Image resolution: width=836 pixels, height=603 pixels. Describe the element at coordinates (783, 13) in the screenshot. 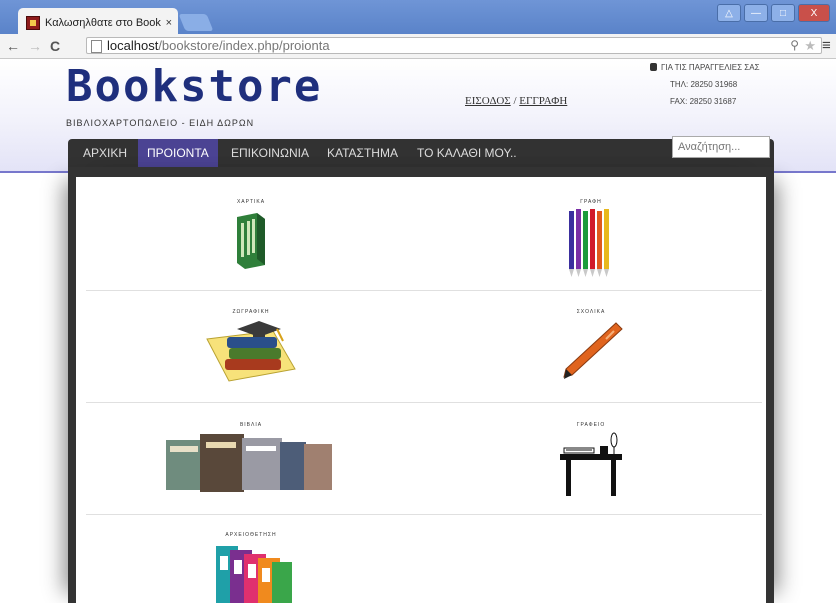

I see `maximize-button: □` at that location.